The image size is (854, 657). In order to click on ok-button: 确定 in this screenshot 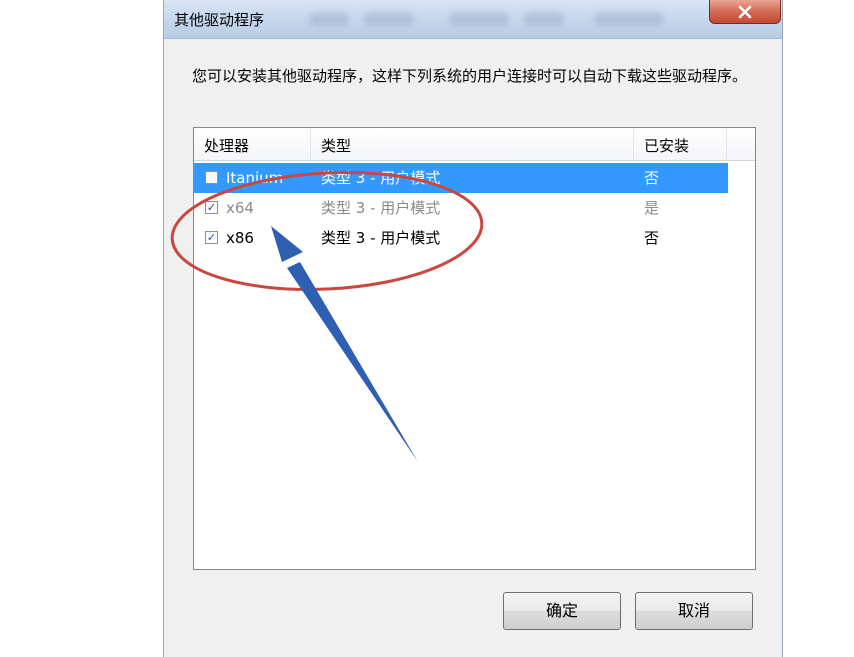, I will do `click(562, 611)`.